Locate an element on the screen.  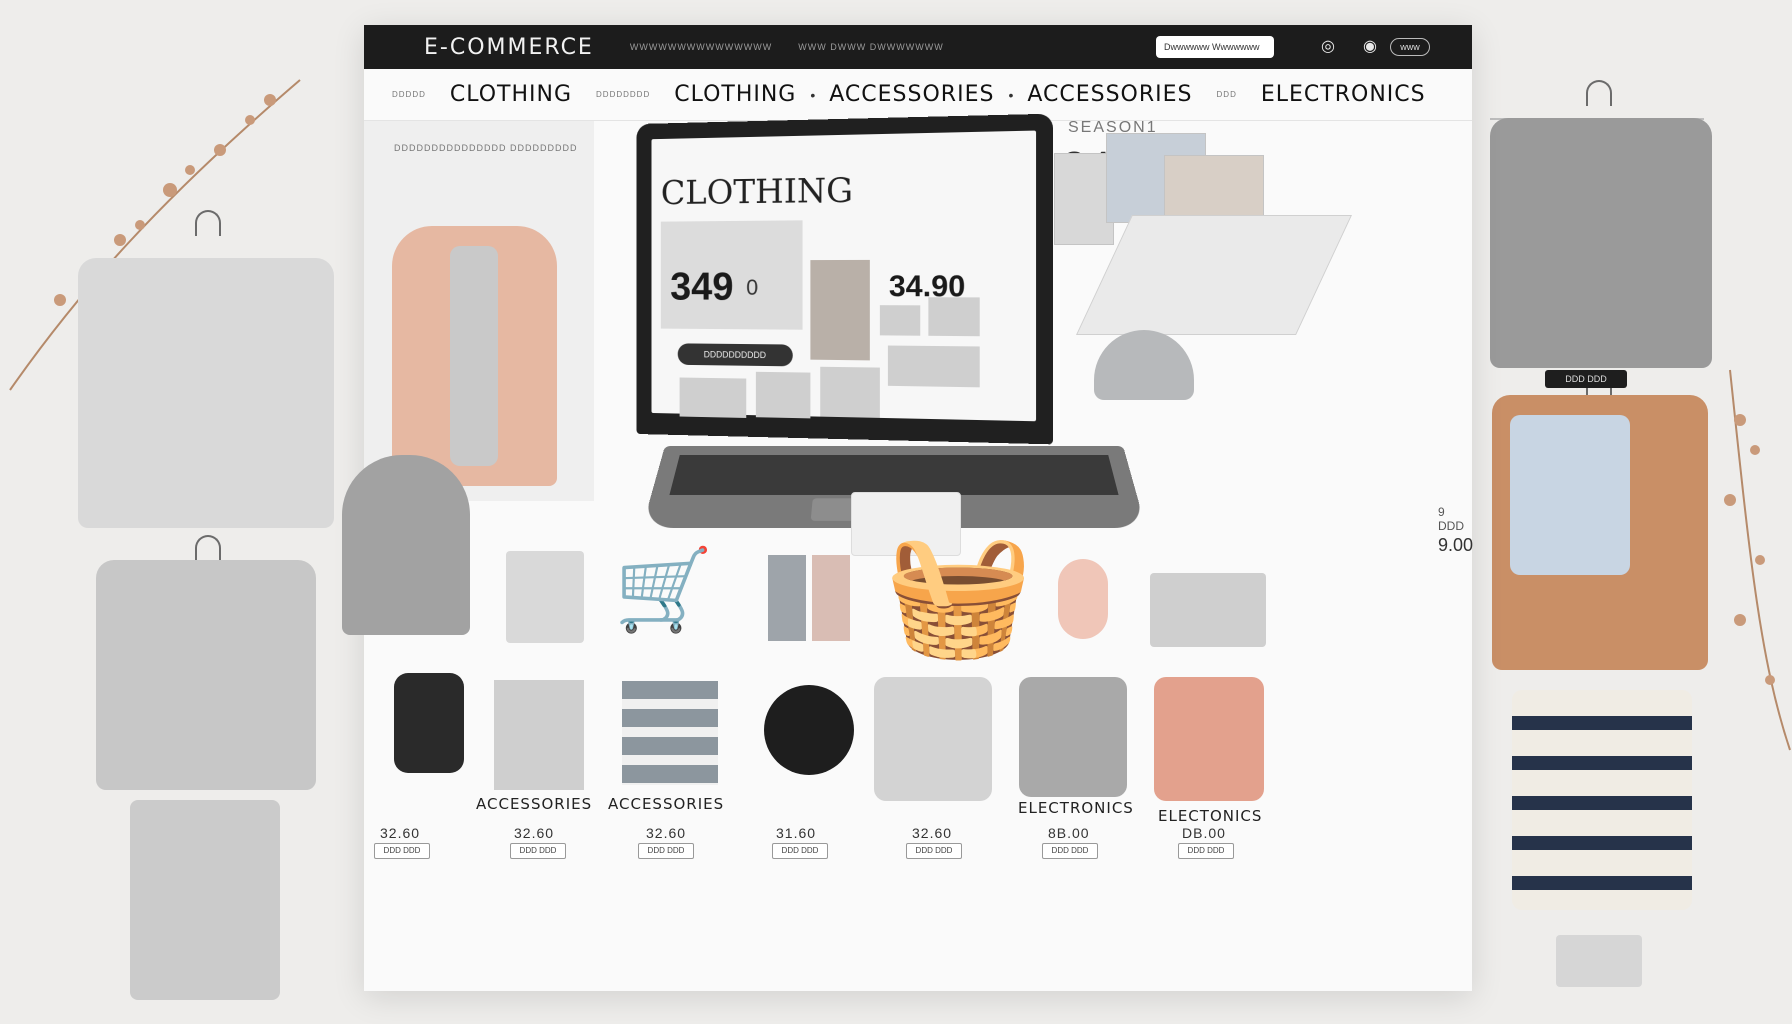
grey-hoodie is located at coordinates (206, 675).